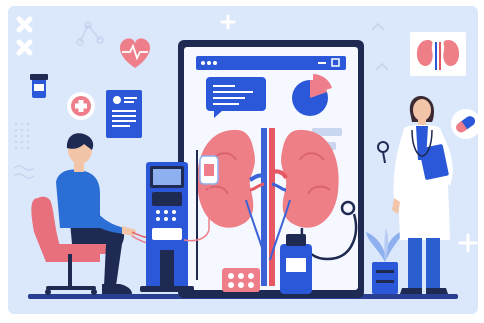  I want to click on medical-record-icon, so click(124, 114).